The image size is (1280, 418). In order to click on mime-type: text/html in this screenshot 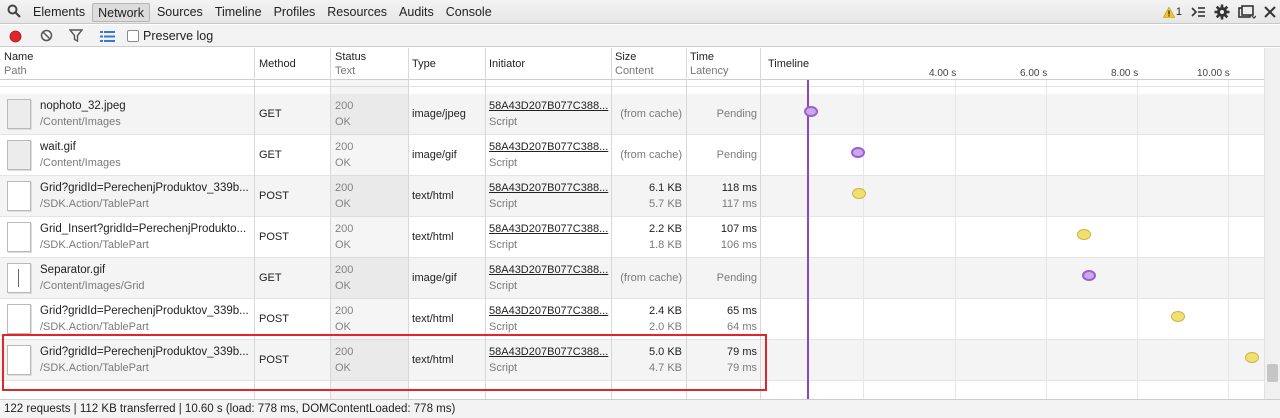, I will do `click(433, 196)`.